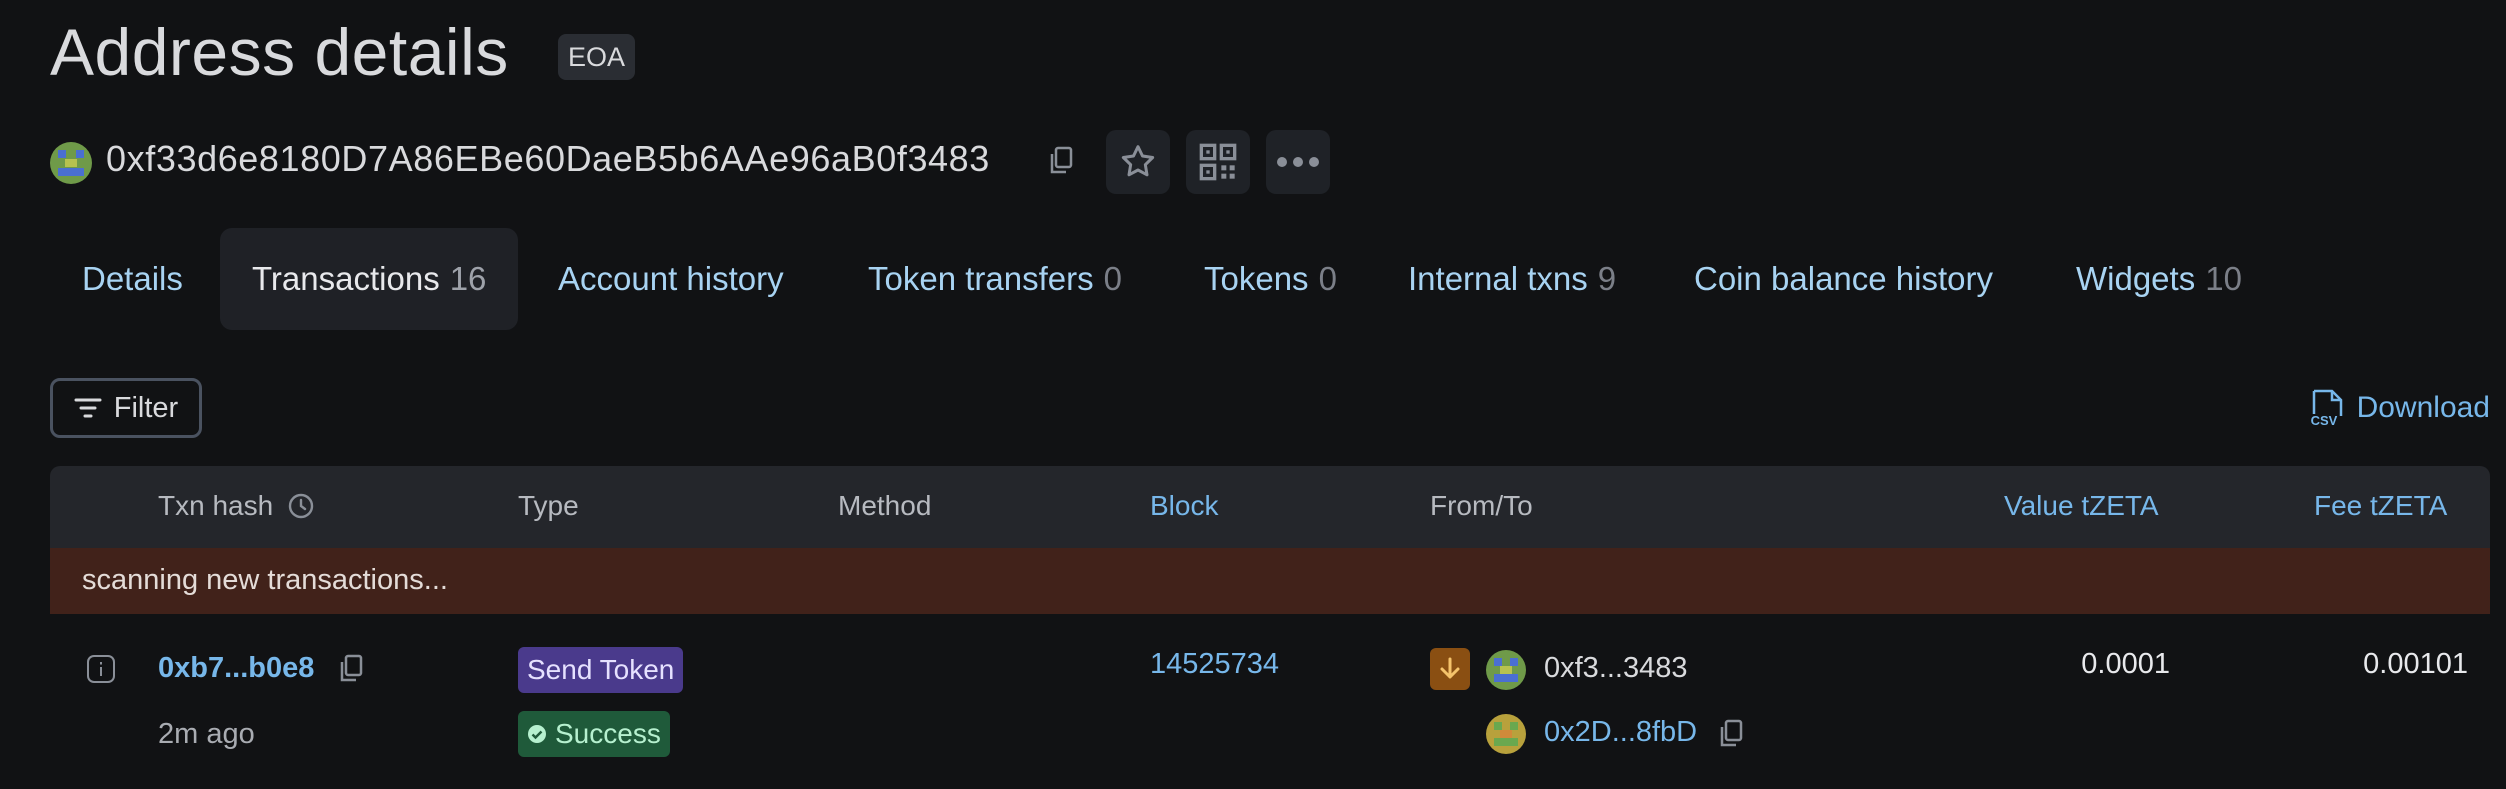 This screenshot has width=2506, height=789. What do you see at coordinates (1512, 279) in the screenshot?
I see `tab-internal-txns: Internal txns 9` at bounding box center [1512, 279].